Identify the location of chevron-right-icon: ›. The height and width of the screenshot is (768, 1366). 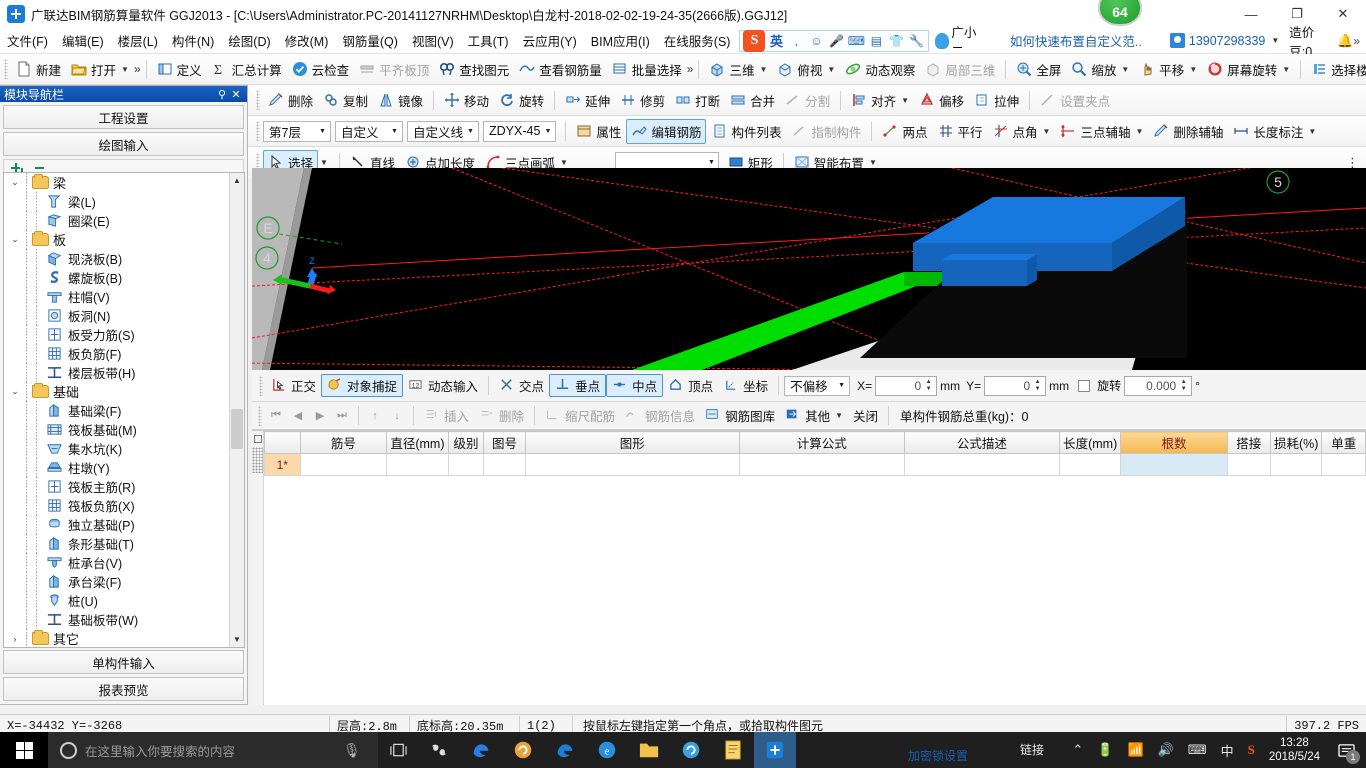
(15, 639).